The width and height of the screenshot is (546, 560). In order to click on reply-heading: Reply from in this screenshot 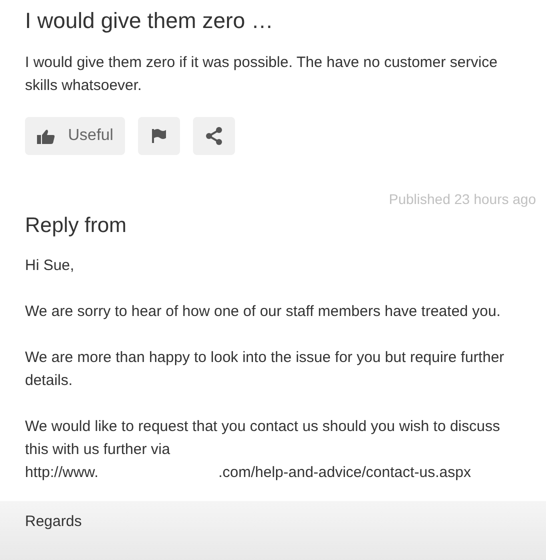, I will do `click(76, 226)`.